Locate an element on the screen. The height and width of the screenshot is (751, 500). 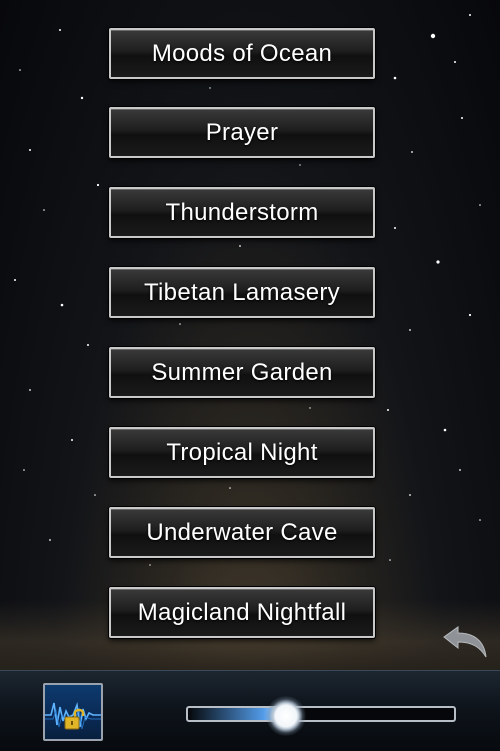
unlock-button is located at coordinates (73, 712).